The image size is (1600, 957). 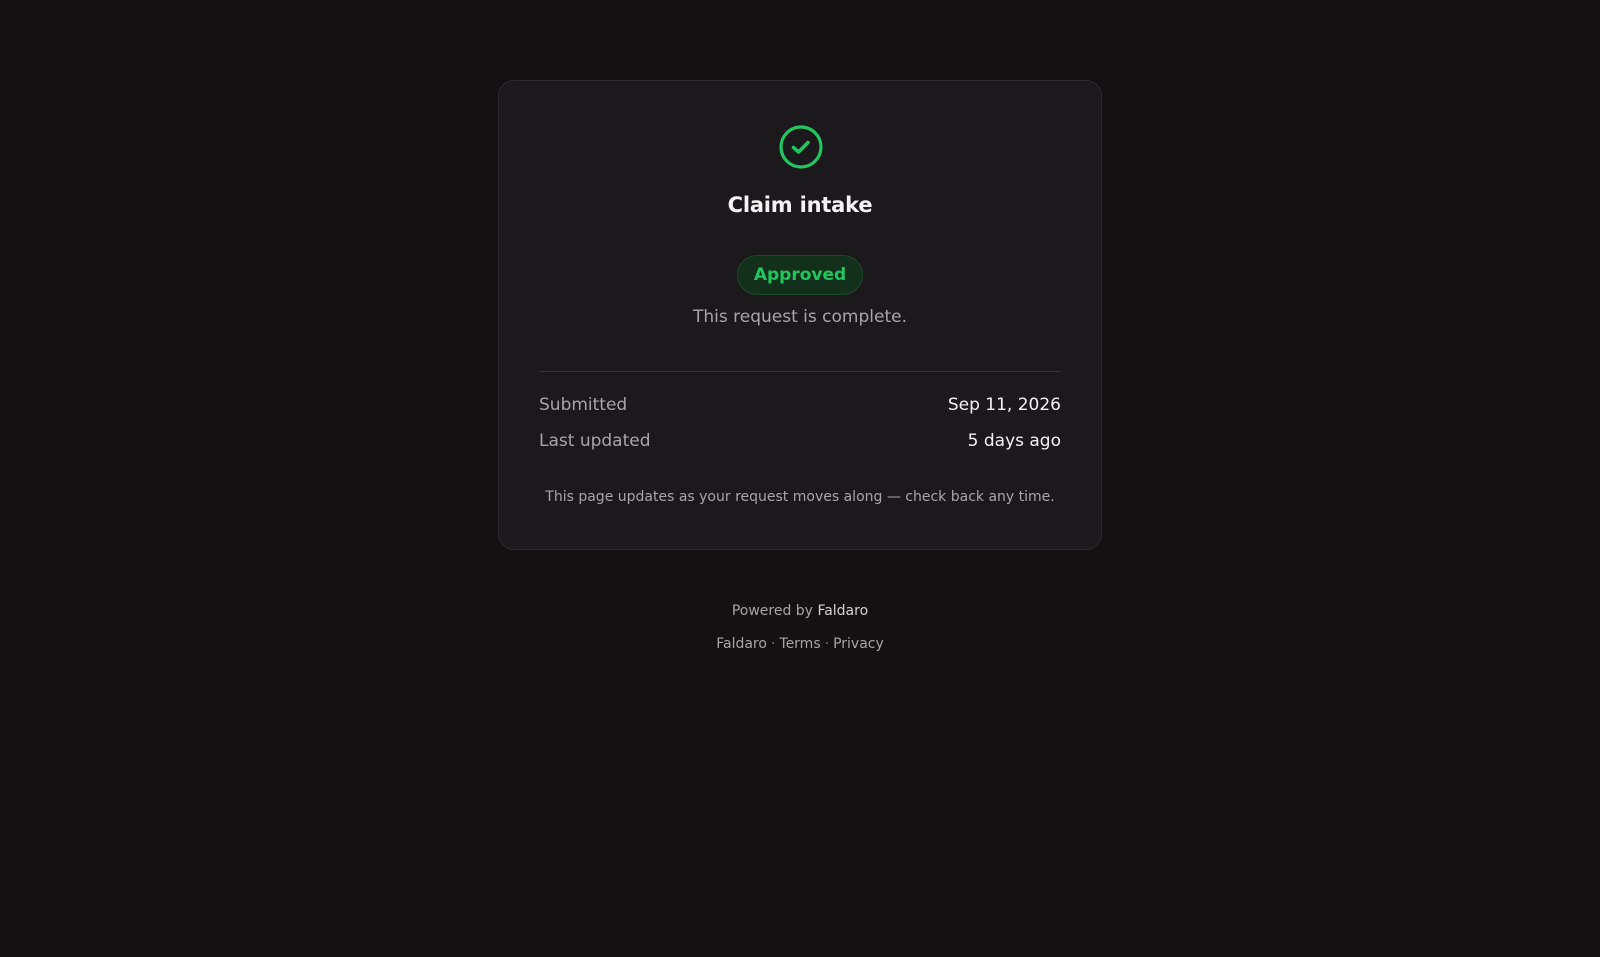 I want to click on detail-row-last-updated: Last updated 5 days ago, so click(x=800, y=441).